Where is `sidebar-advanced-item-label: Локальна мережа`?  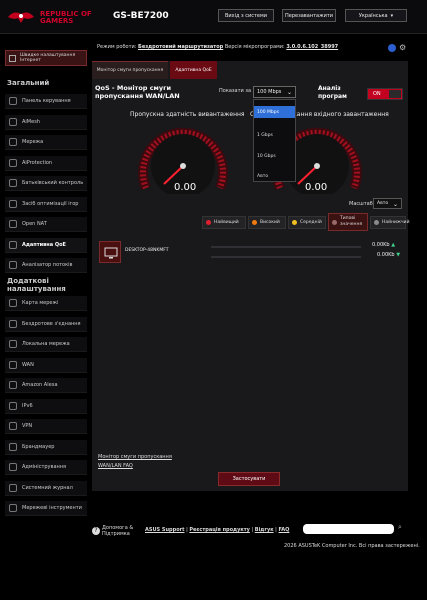 sidebar-advanced-item-label: Локальна мережа is located at coordinates (46, 344).